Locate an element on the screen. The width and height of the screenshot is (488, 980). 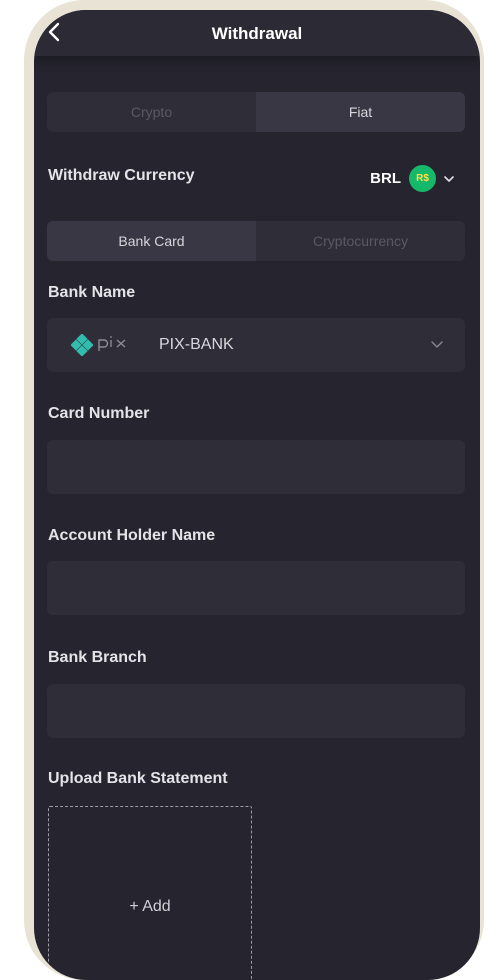
tab-cryptocurrency: Cryptocurrency is located at coordinates (360, 241).